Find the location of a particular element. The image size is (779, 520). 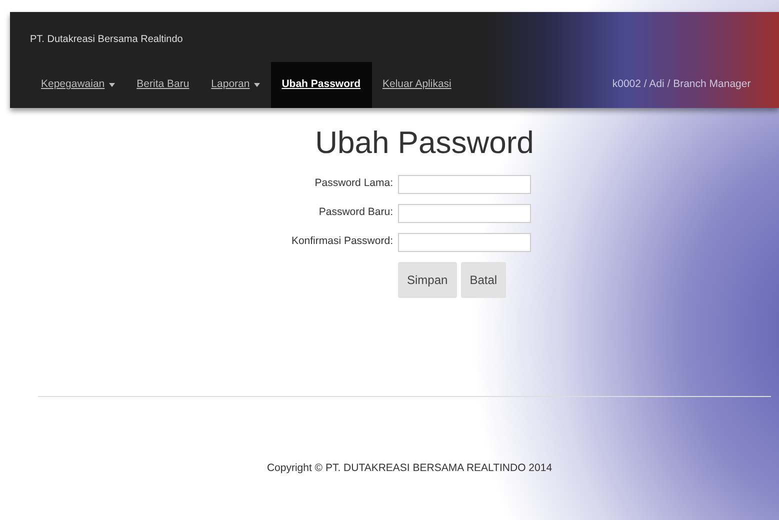

field-label: Password Baru: is located at coordinates (355, 212).